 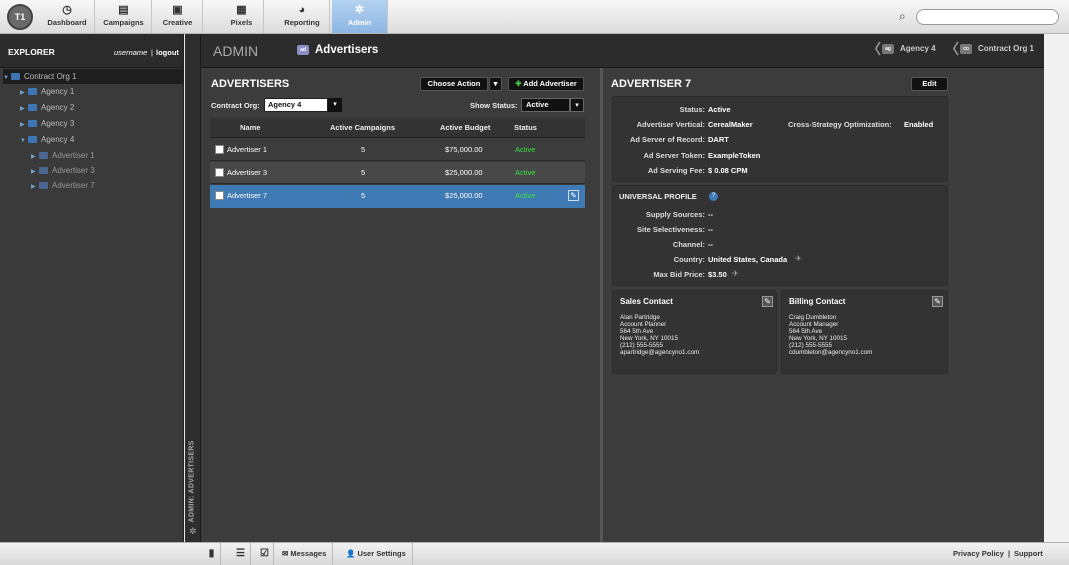 What do you see at coordinates (601, 305) in the screenshot?
I see `panel-divider` at bounding box center [601, 305].